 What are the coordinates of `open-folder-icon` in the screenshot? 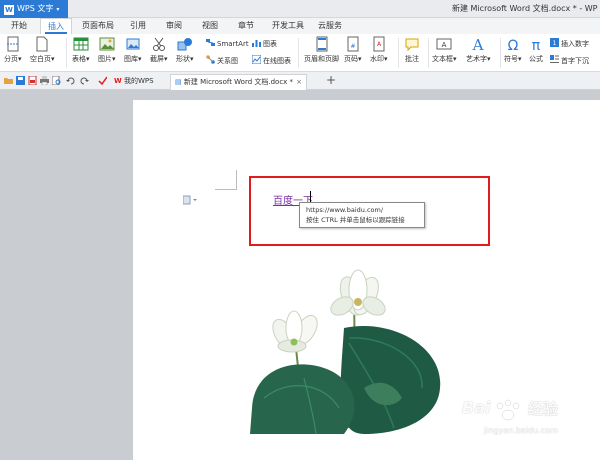 It's located at (8, 80).